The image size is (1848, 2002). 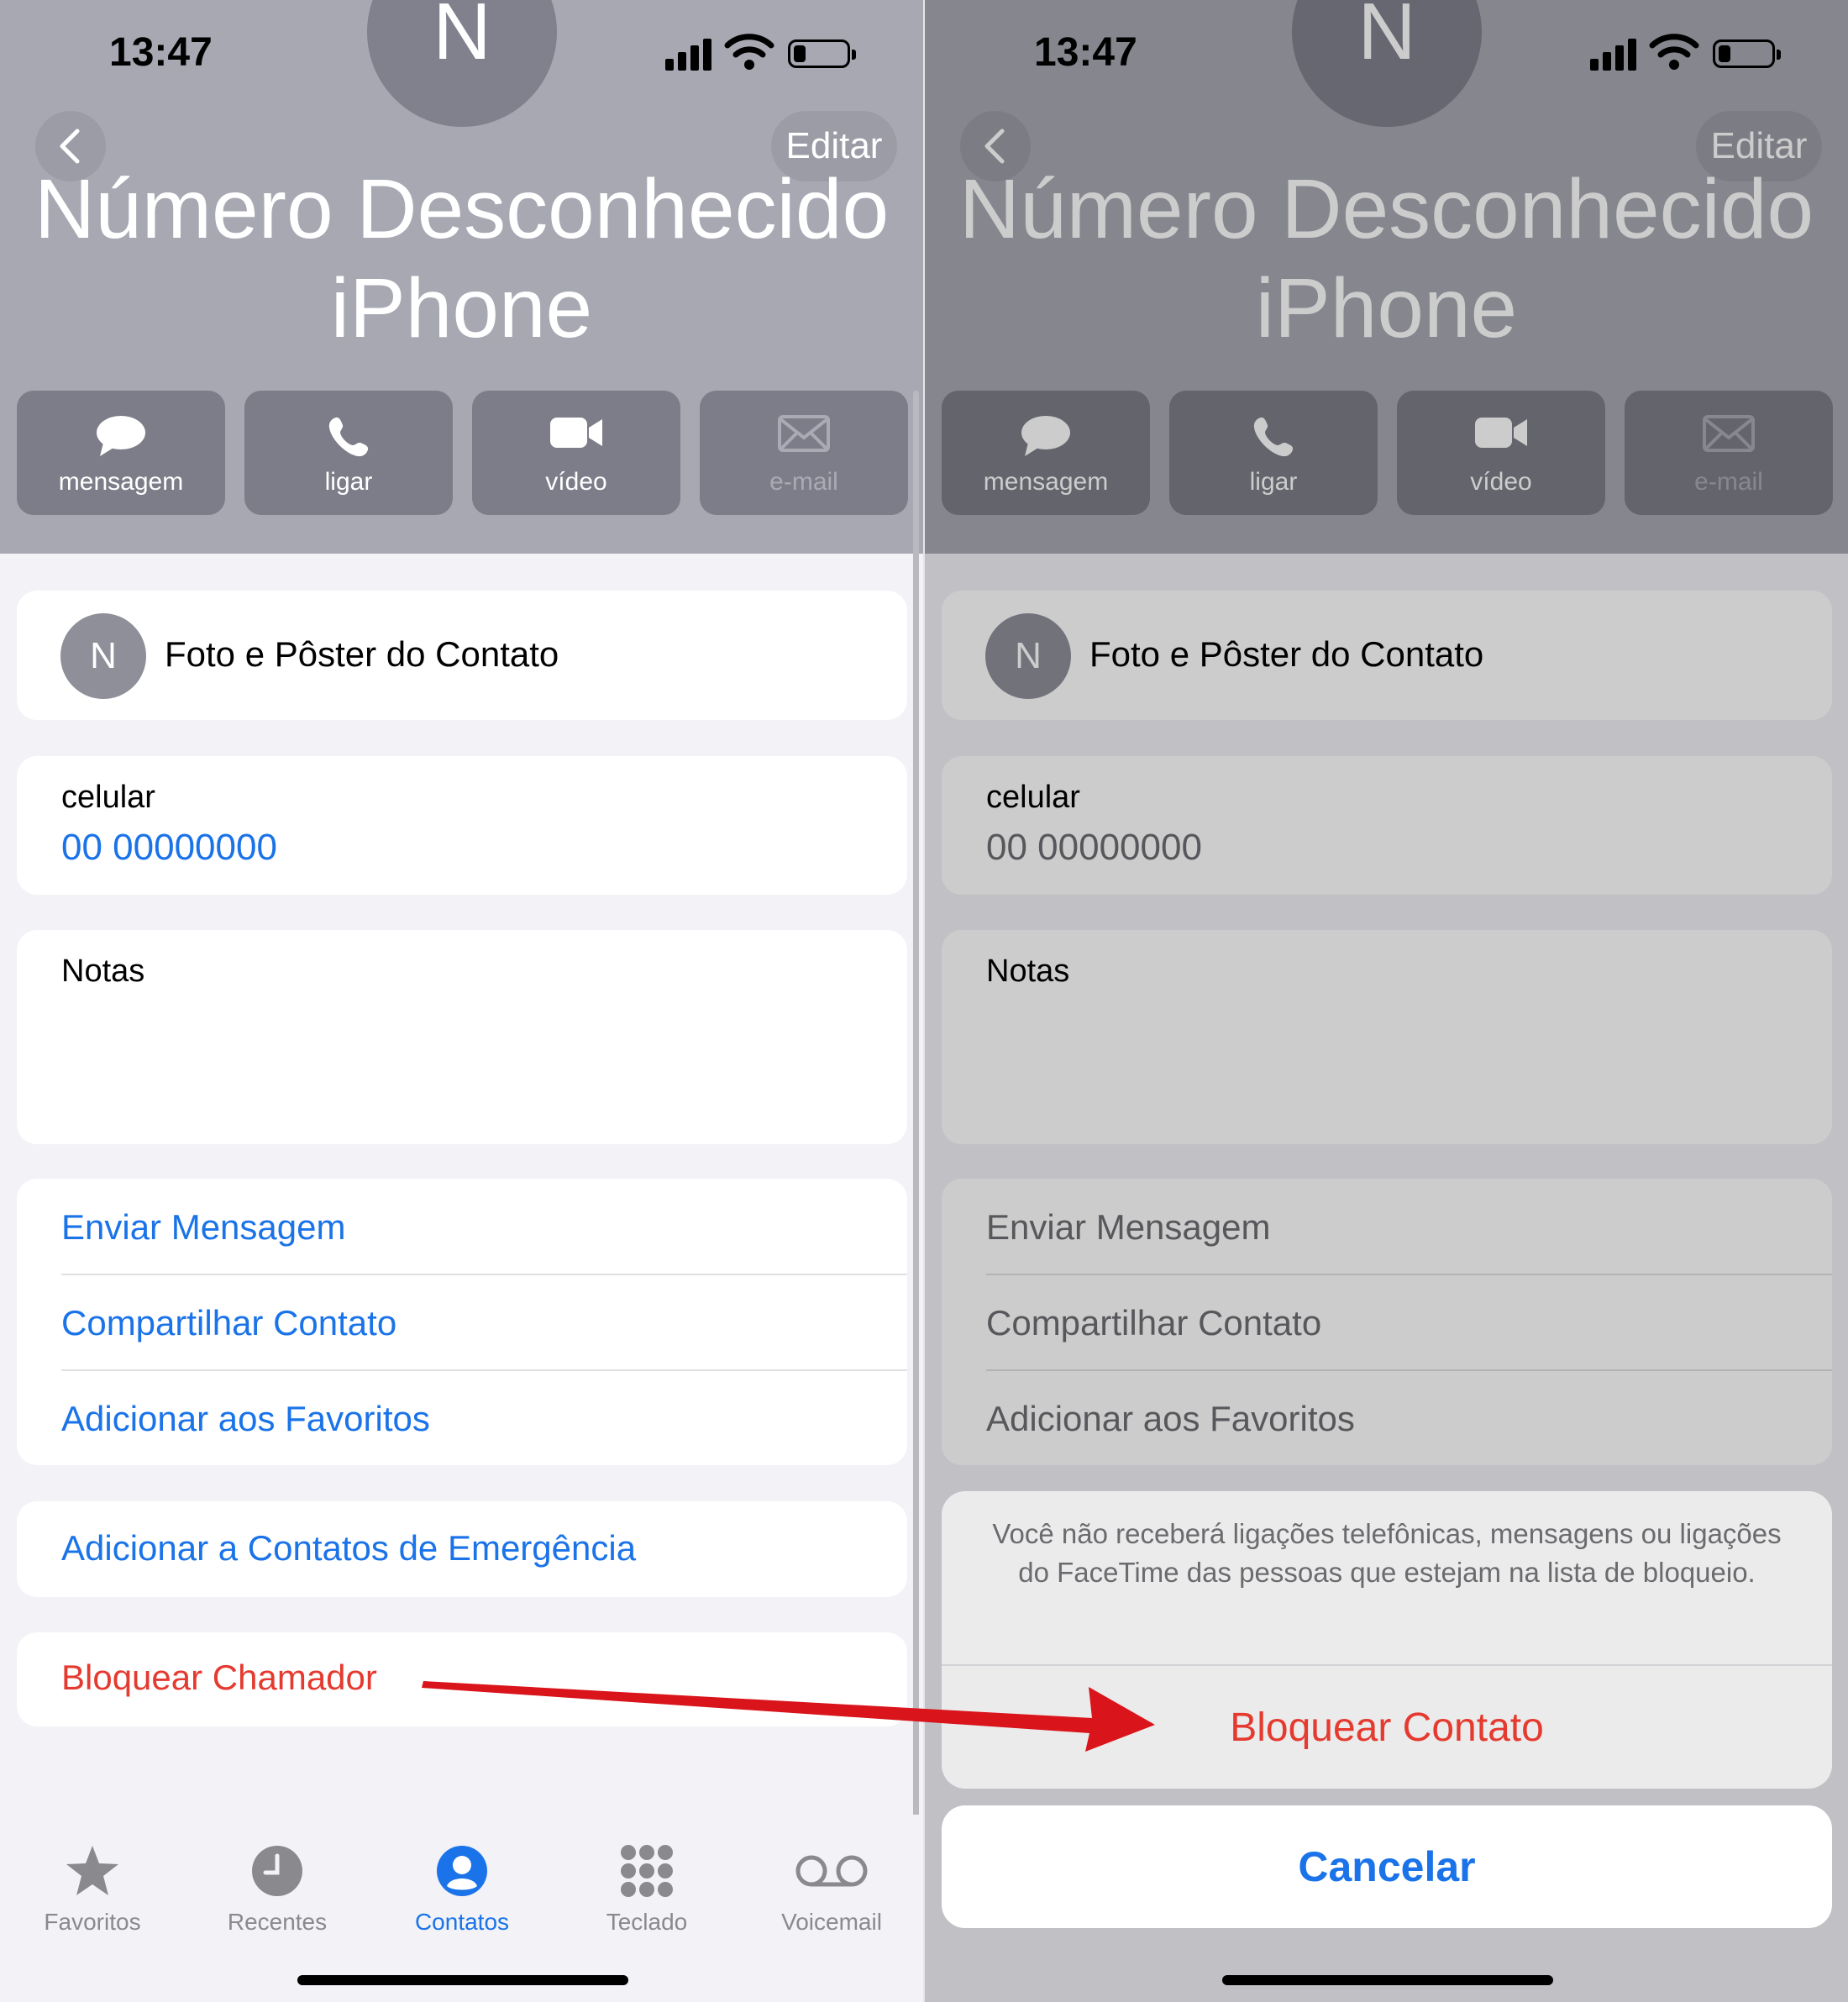 What do you see at coordinates (462, 1679) in the screenshot?
I see `block-card: Bloquear Chamador` at bounding box center [462, 1679].